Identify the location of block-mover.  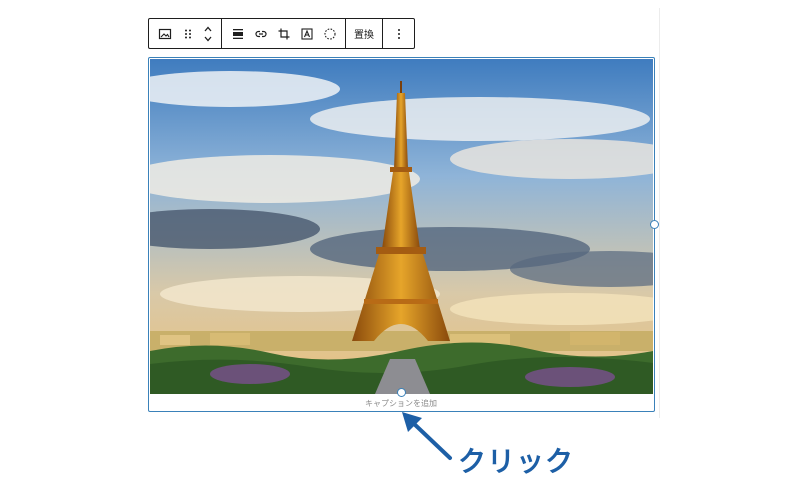
(208, 33).